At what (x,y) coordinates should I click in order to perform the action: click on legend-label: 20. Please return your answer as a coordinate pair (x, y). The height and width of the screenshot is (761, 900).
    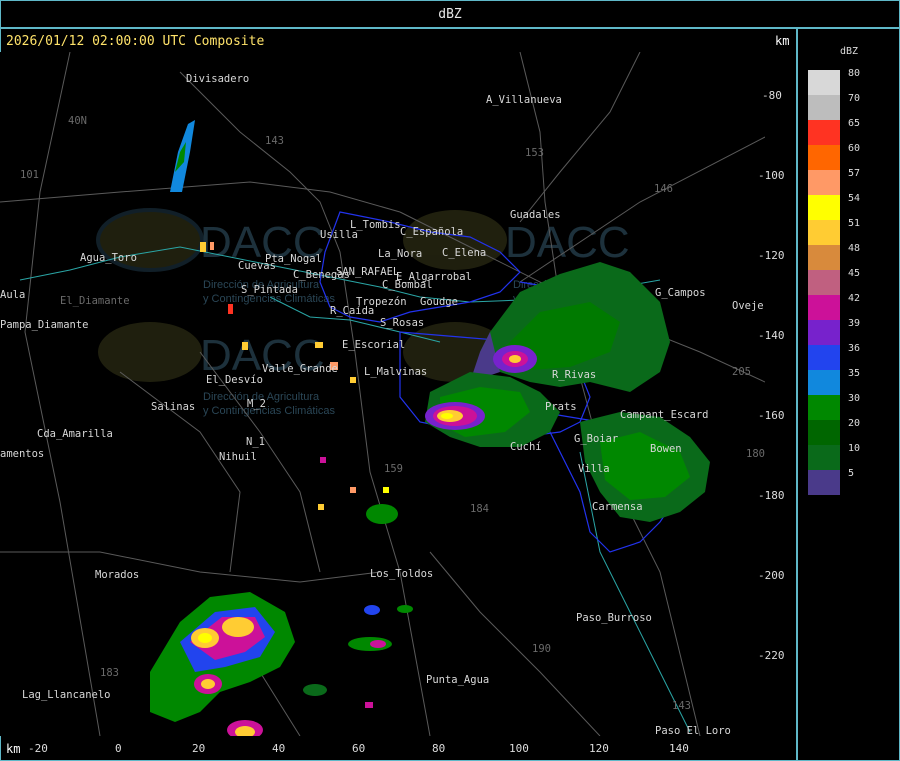
    Looking at the image, I should click on (854, 423).